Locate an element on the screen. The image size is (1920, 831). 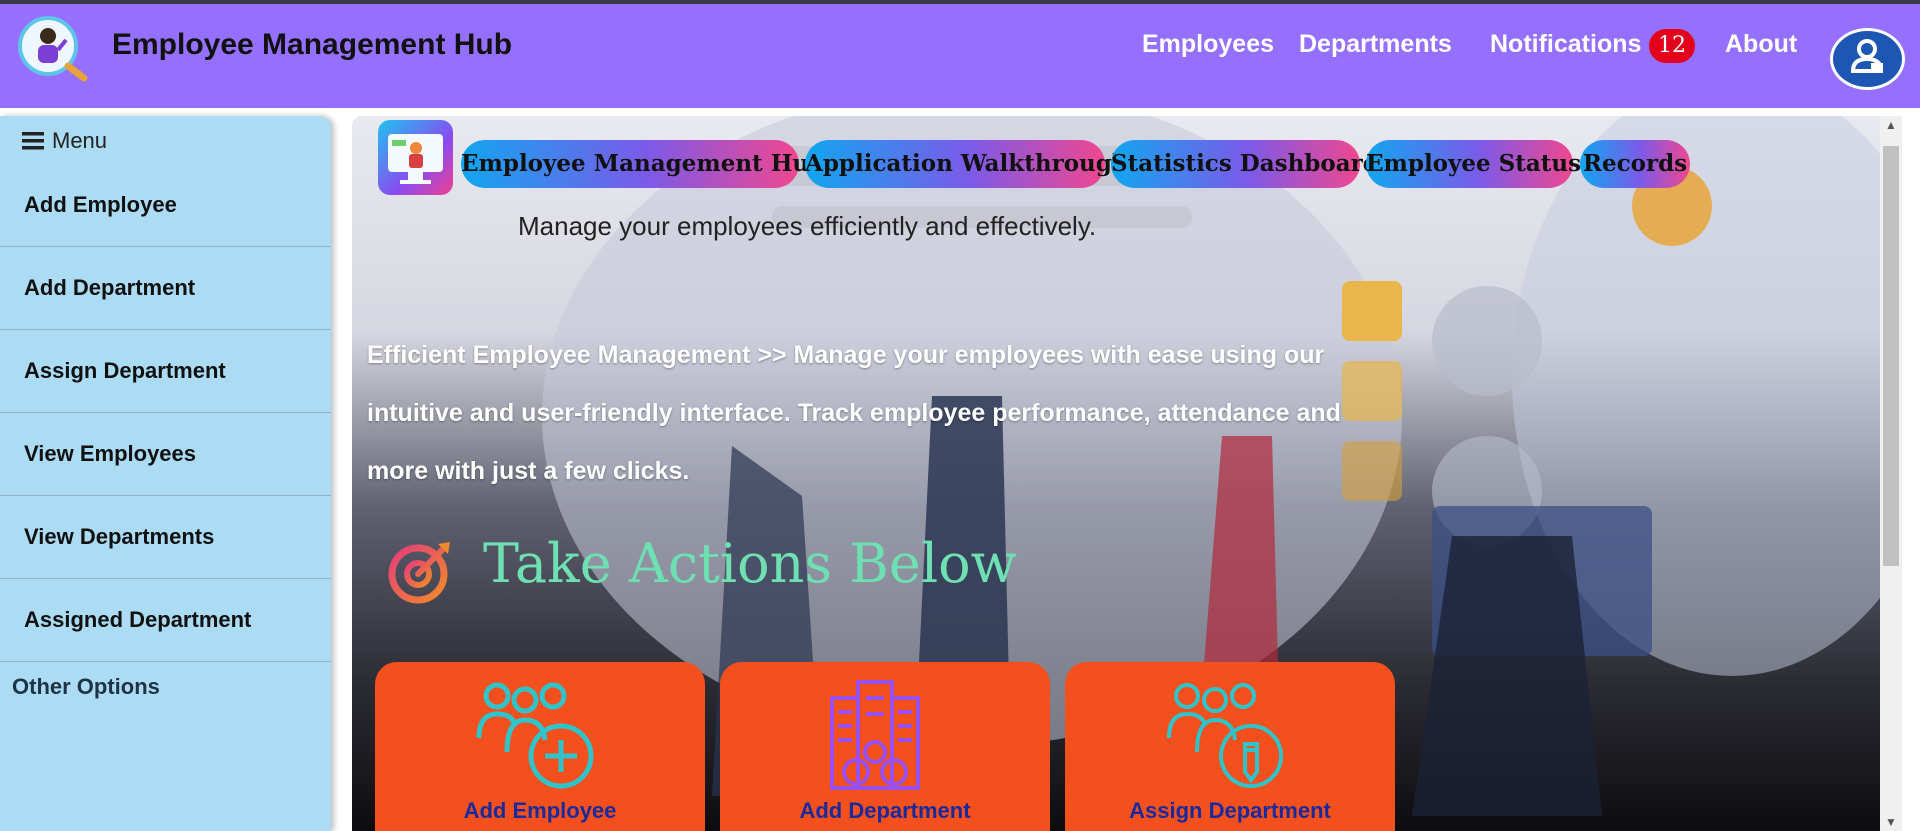
card-add-department: Add Department is located at coordinates (885, 746).